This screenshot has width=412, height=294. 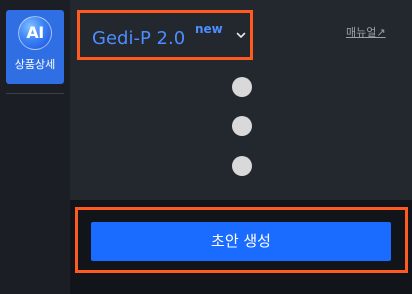 I want to click on model-selector-dropdown: Gedi-P 2.0 new, so click(x=165, y=35).